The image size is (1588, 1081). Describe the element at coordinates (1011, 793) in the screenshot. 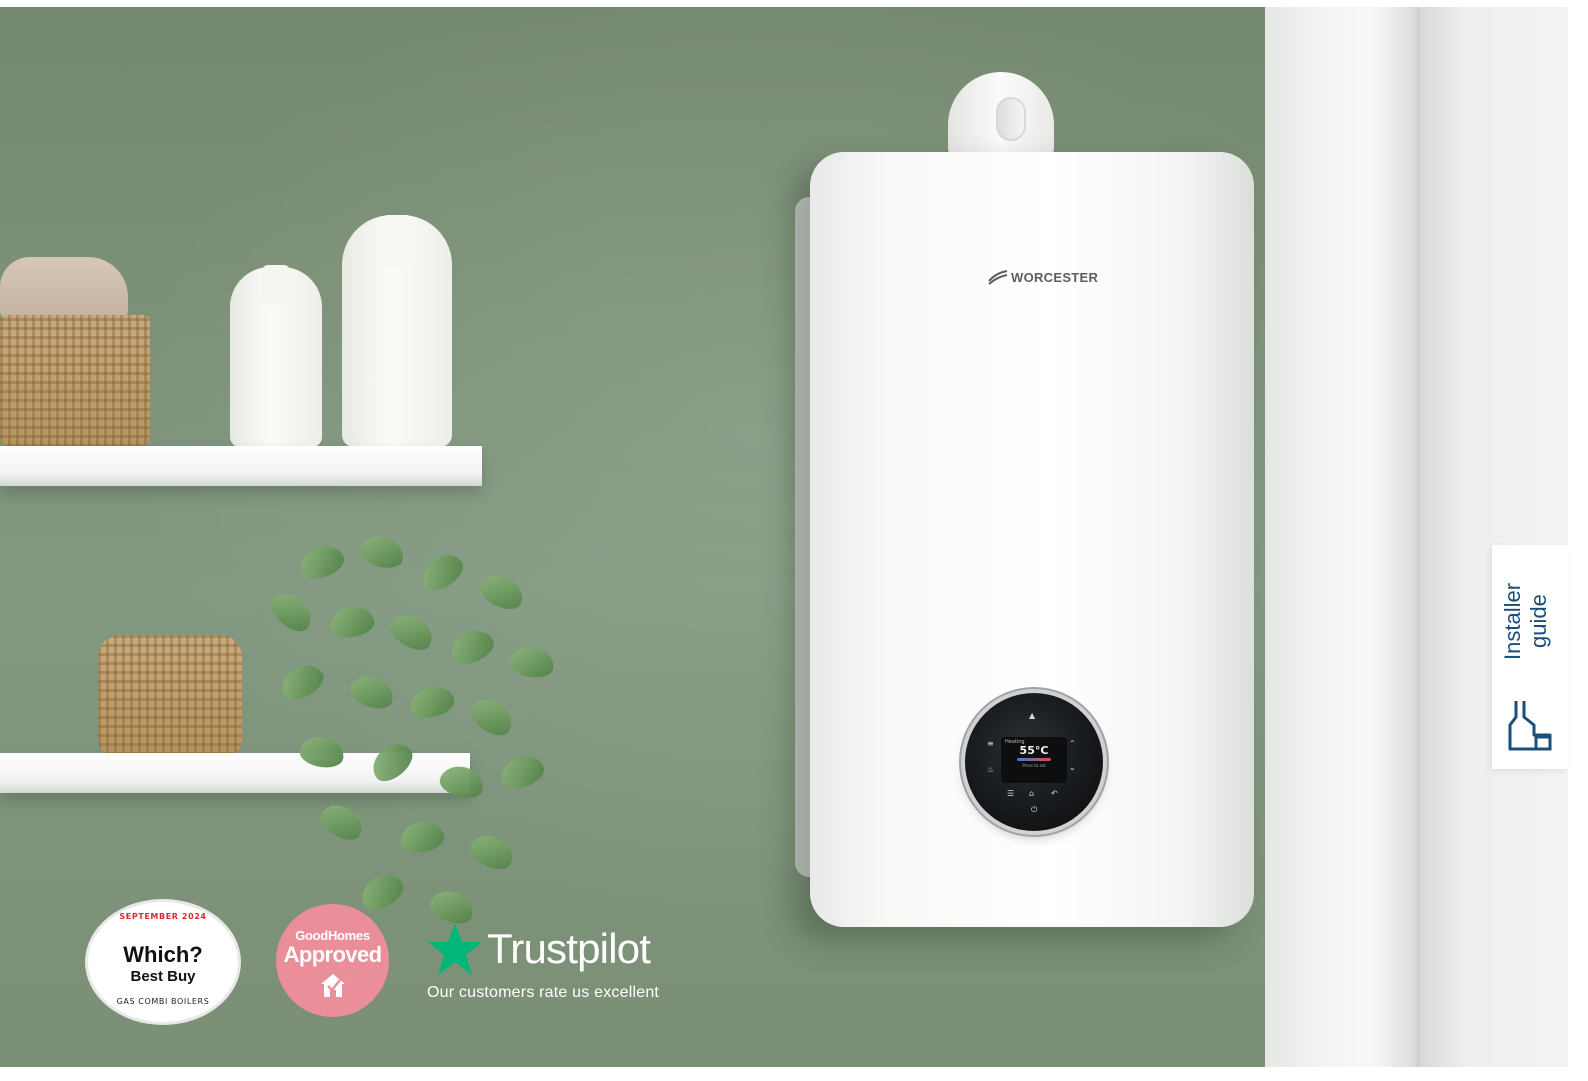

I see `list-icon: ☰` at that location.